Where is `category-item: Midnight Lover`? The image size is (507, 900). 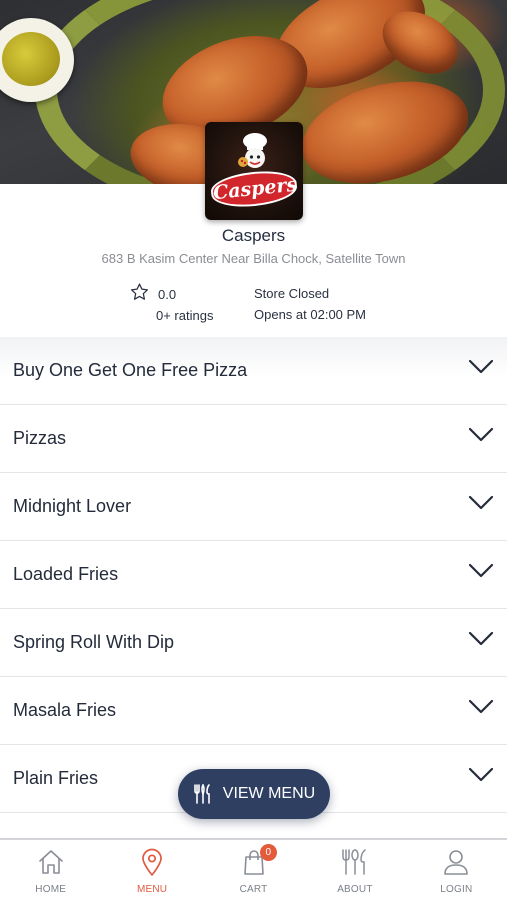
category-item: Midnight Lover is located at coordinates (253, 507).